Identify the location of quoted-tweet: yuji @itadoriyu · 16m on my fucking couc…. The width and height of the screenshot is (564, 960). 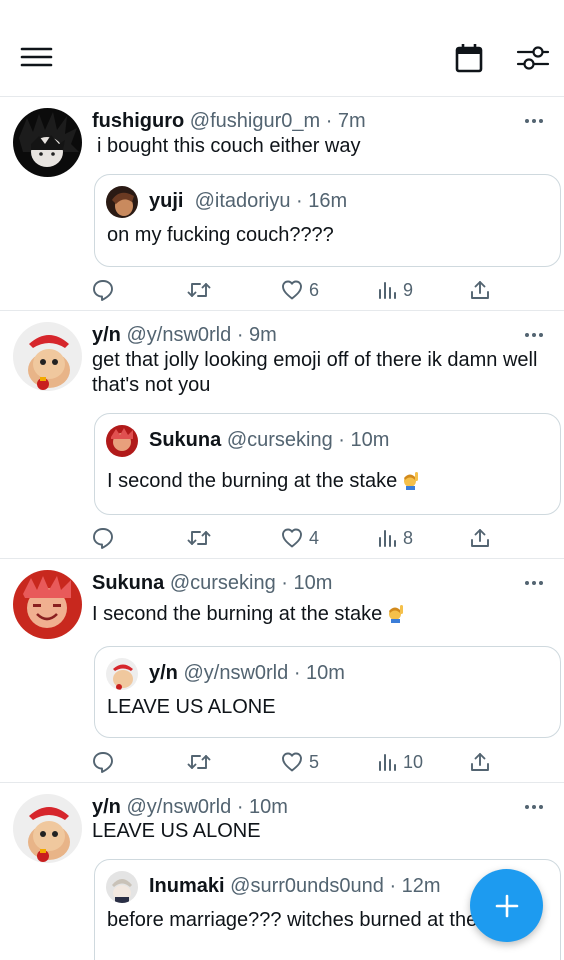
(327, 220).